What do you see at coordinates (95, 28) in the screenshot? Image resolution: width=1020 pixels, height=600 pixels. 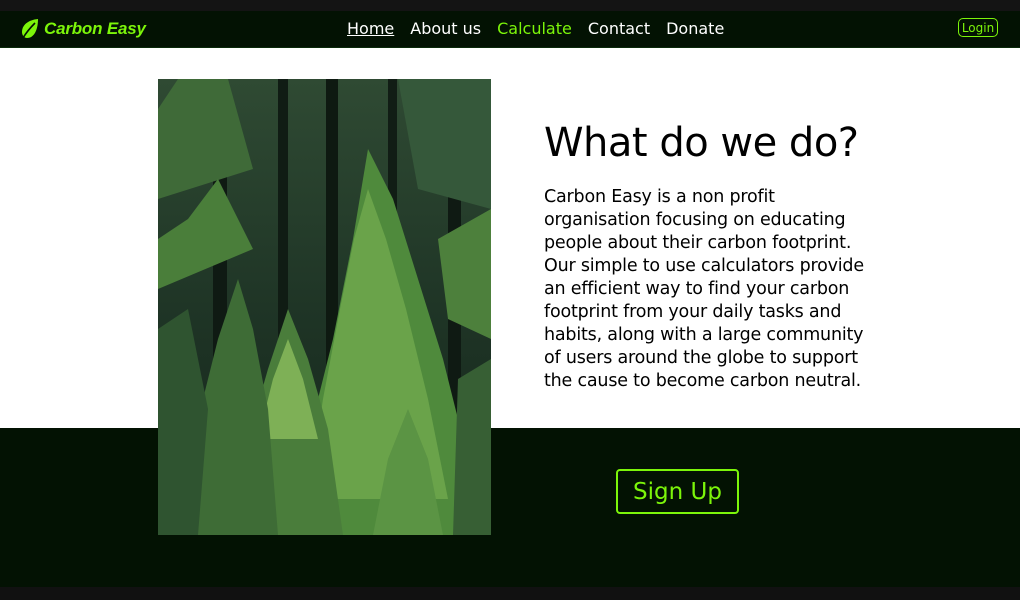 I see `brand-name: Carbon Easy` at bounding box center [95, 28].